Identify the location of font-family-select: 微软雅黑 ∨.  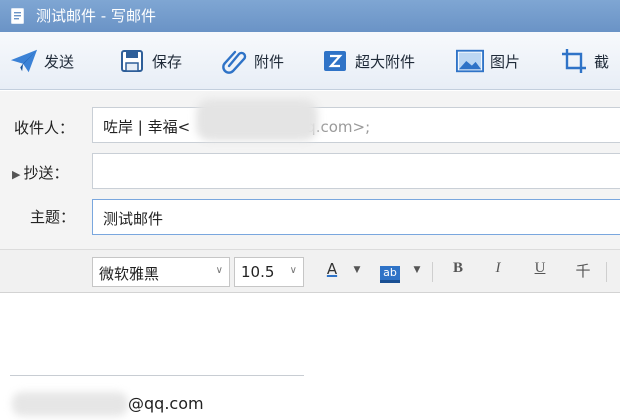
(161, 272).